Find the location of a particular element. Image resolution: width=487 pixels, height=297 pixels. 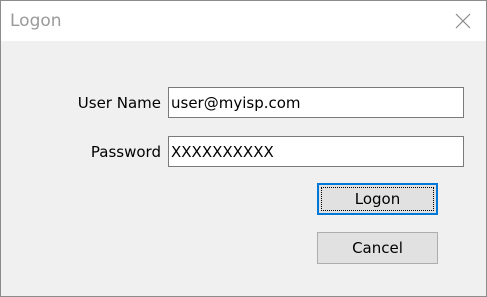

close-icon is located at coordinates (463, 21).